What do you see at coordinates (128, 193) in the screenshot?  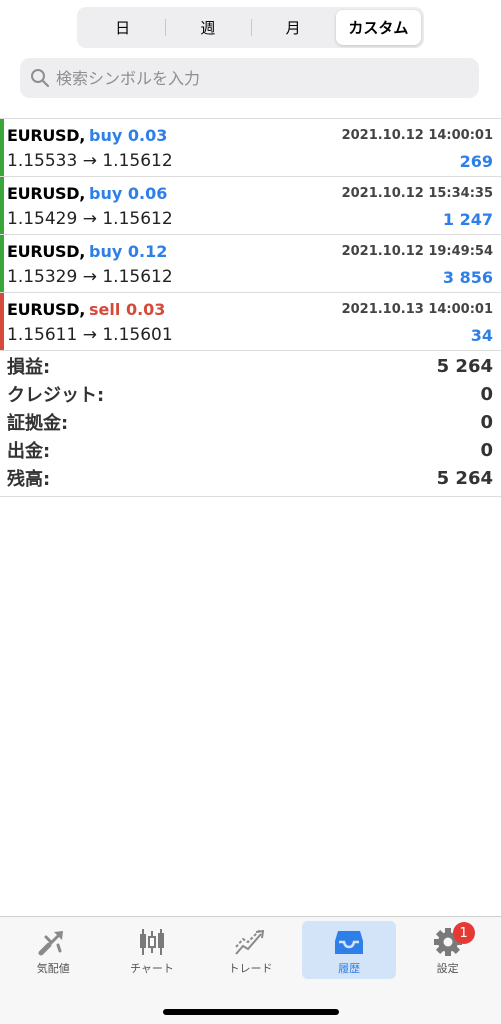 I see `trade-side: buy 0.06` at bounding box center [128, 193].